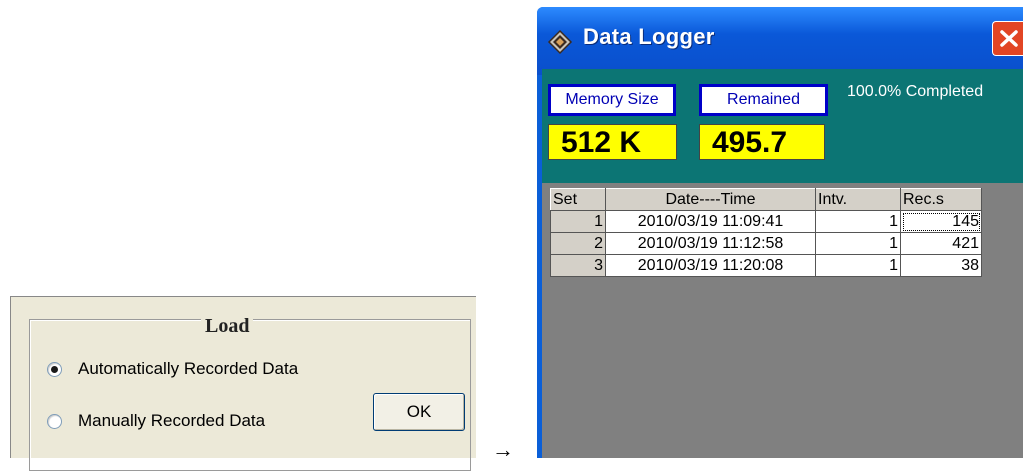  Describe the element at coordinates (578, 221) in the screenshot. I see `set-cell: 1` at that location.